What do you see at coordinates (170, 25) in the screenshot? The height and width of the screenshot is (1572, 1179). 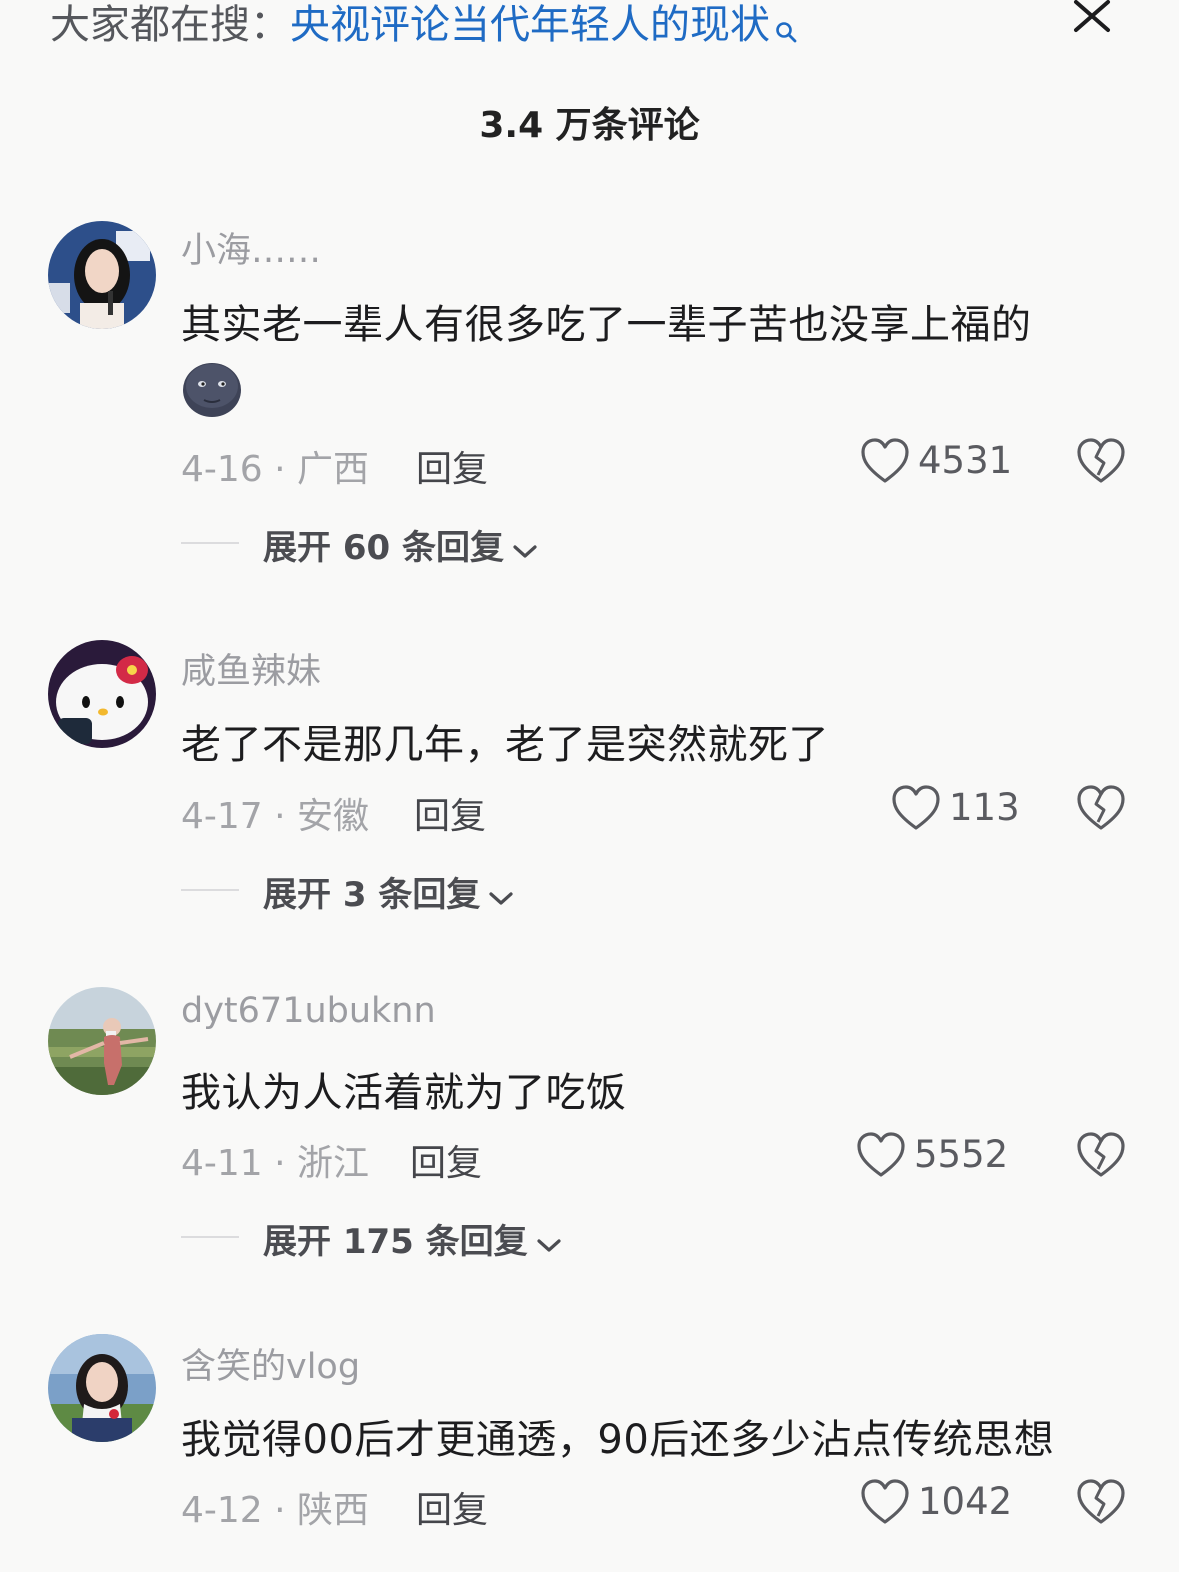 I see `search-suggestion-prefix: 大家都在搜：` at bounding box center [170, 25].